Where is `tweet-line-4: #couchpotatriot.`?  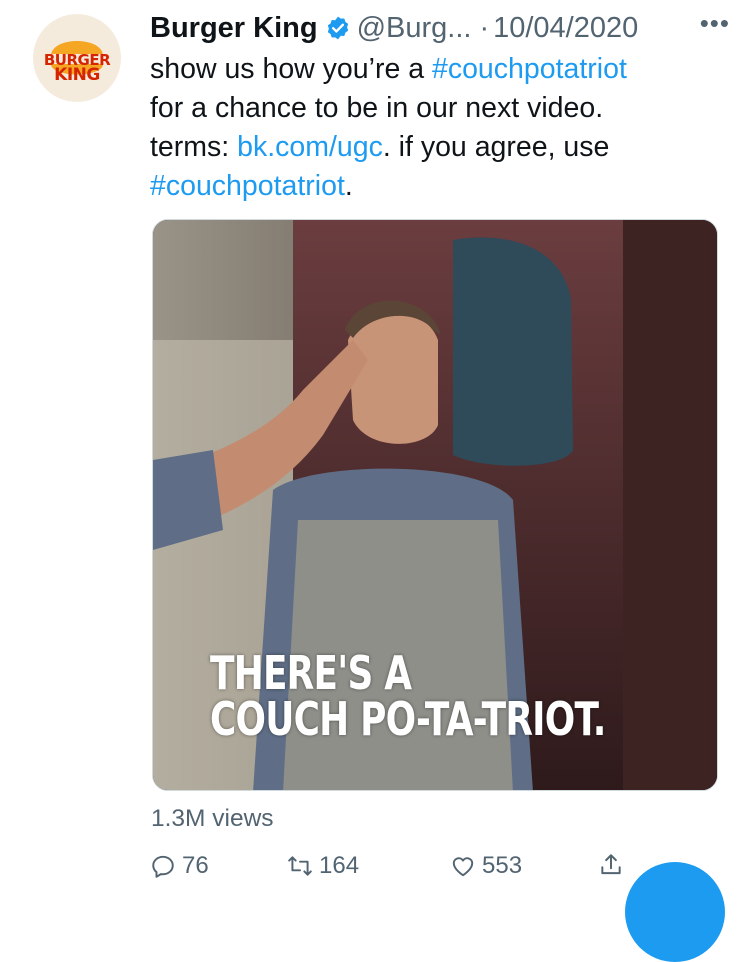 tweet-line-4: #couchpotatriot. is located at coordinates (440, 186).